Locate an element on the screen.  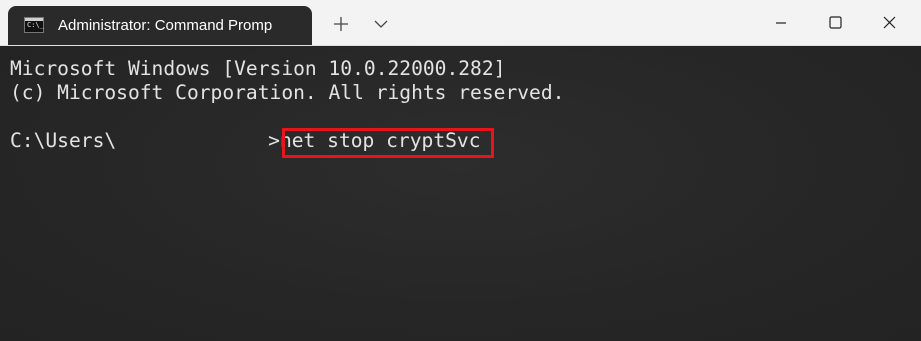
tab-dropdown-button is located at coordinates (381, 24).